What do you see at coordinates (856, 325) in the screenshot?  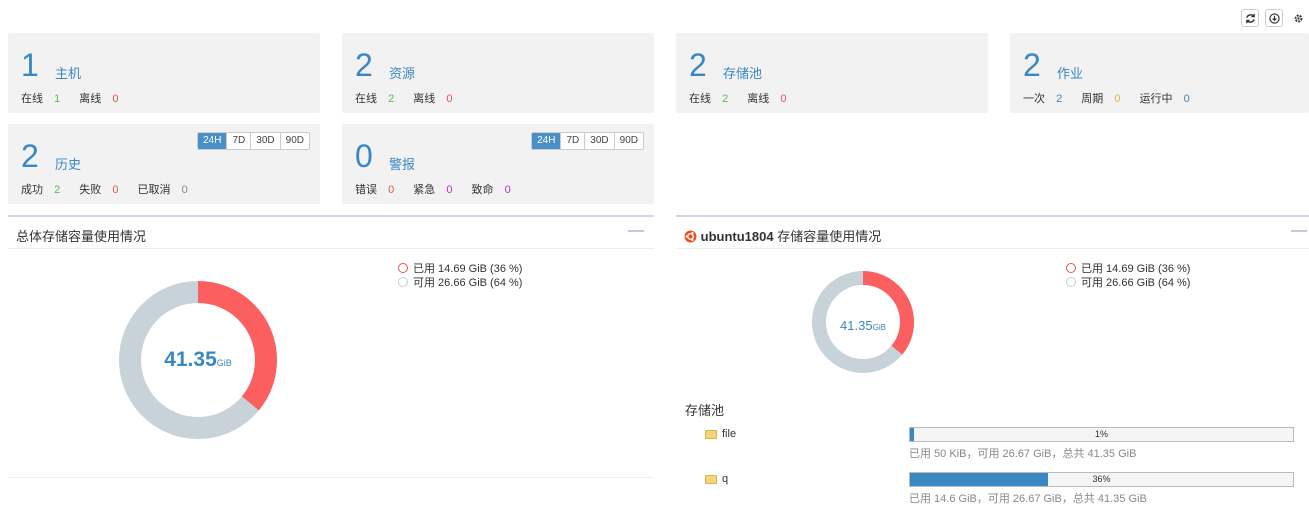 I see `host-center-value: 41.35` at bounding box center [856, 325].